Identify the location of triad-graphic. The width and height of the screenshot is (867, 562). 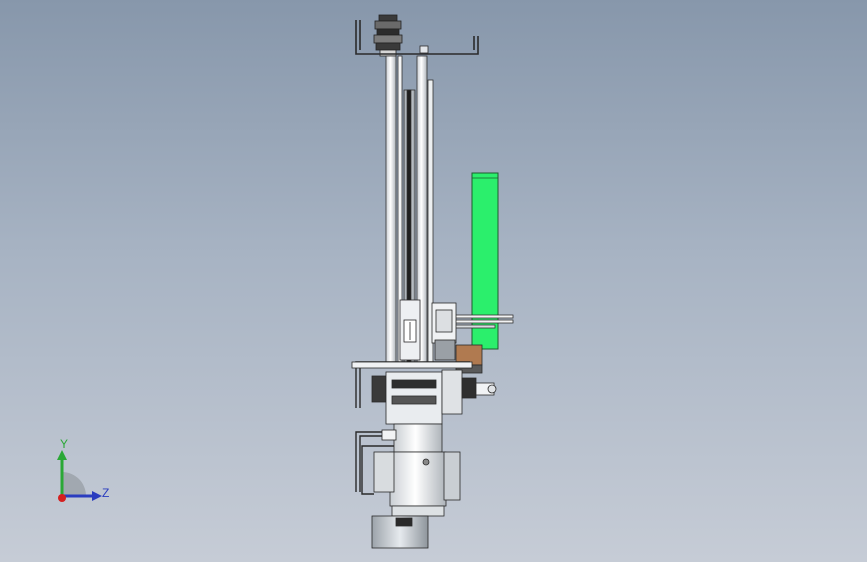
(79, 476).